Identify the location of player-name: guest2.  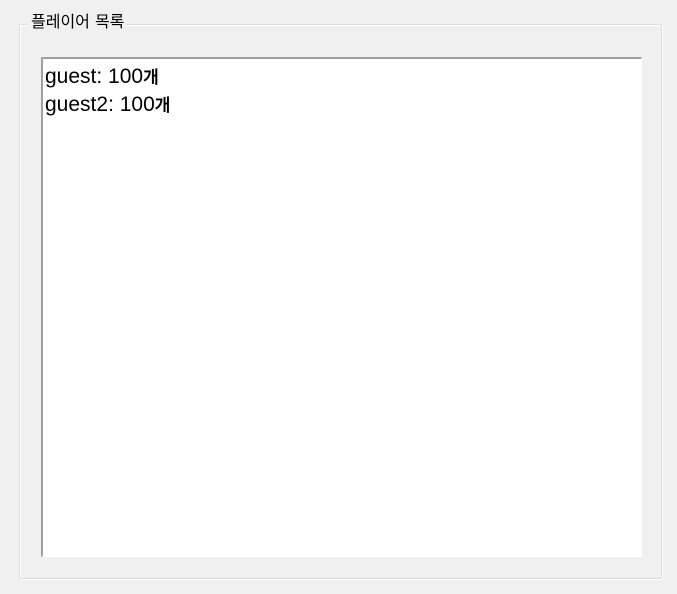
(77, 104).